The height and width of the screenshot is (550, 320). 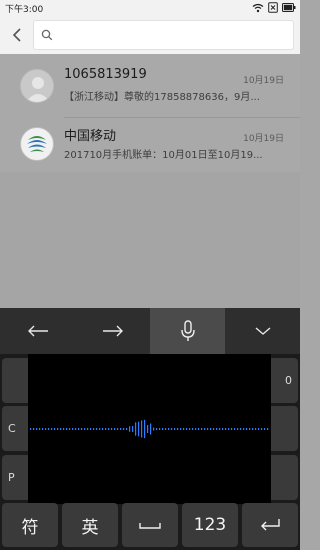 What do you see at coordinates (90, 136) in the screenshot?
I see `sender-name: 中国移动` at bounding box center [90, 136].